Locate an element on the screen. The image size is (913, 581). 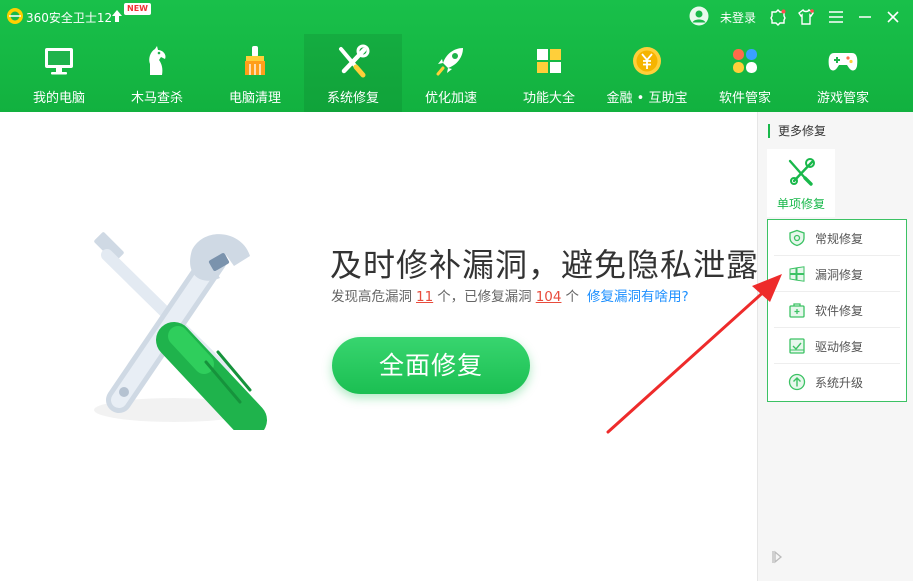
nav-item-finance: 金融 • 互助宝 is located at coordinates (647, 73).